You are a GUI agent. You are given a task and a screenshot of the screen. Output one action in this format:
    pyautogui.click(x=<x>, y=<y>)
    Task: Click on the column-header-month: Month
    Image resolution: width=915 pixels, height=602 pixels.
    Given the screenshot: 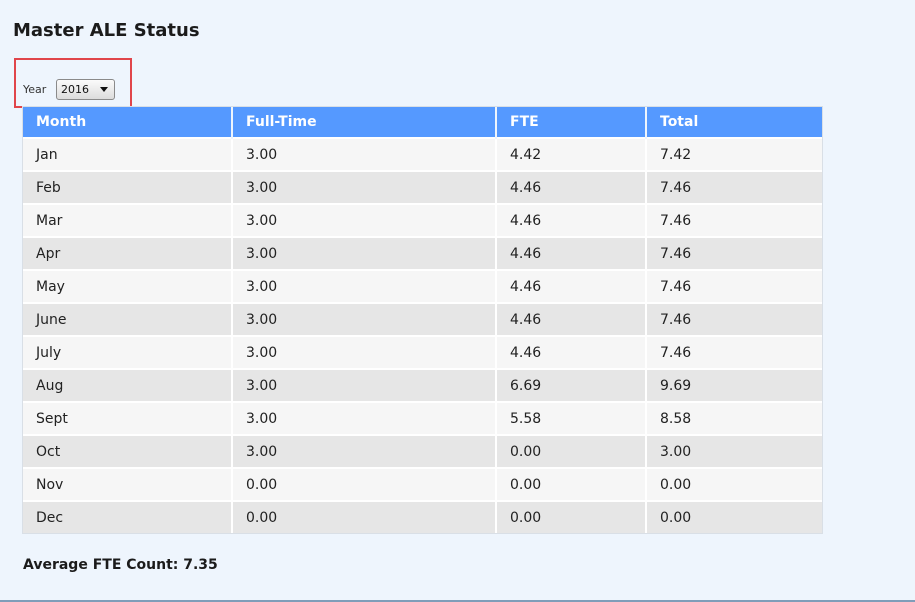 What is the action you would take?
    pyautogui.click(x=128, y=122)
    